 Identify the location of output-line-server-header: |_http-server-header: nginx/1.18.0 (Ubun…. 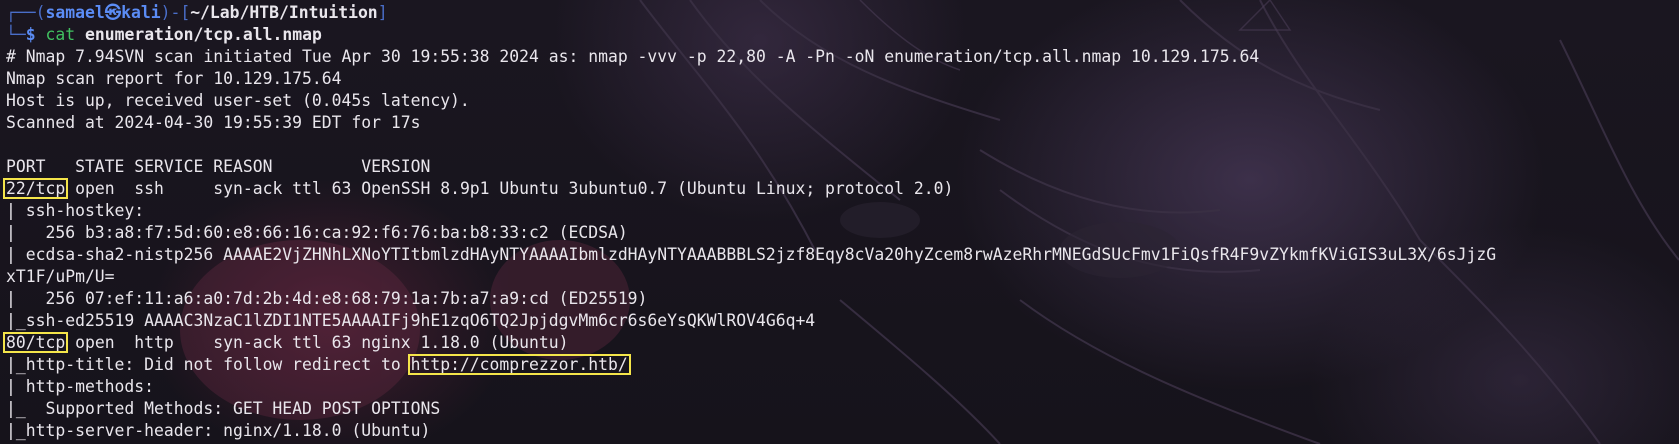
(218, 430).